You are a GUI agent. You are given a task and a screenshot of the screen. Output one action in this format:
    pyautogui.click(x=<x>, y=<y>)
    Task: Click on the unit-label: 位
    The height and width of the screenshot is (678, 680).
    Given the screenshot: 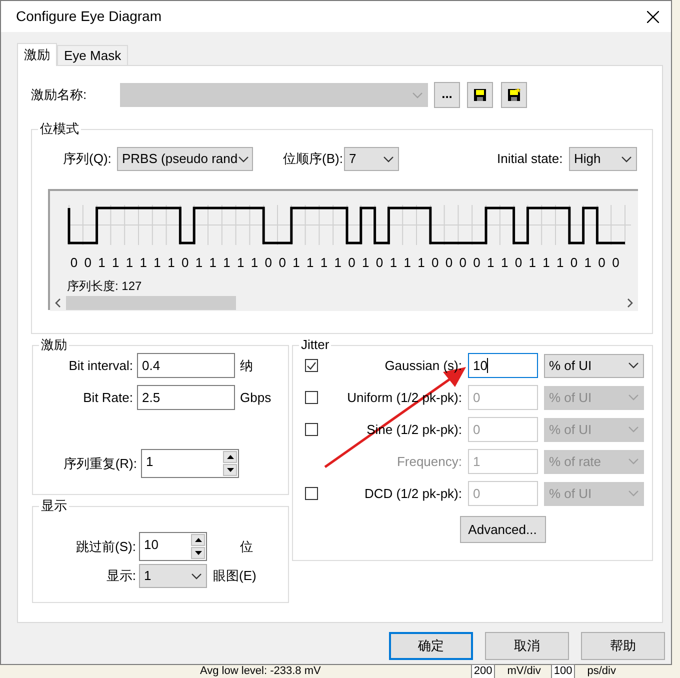 What is the action you would take?
    pyautogui.click(x=246, y=547)
    